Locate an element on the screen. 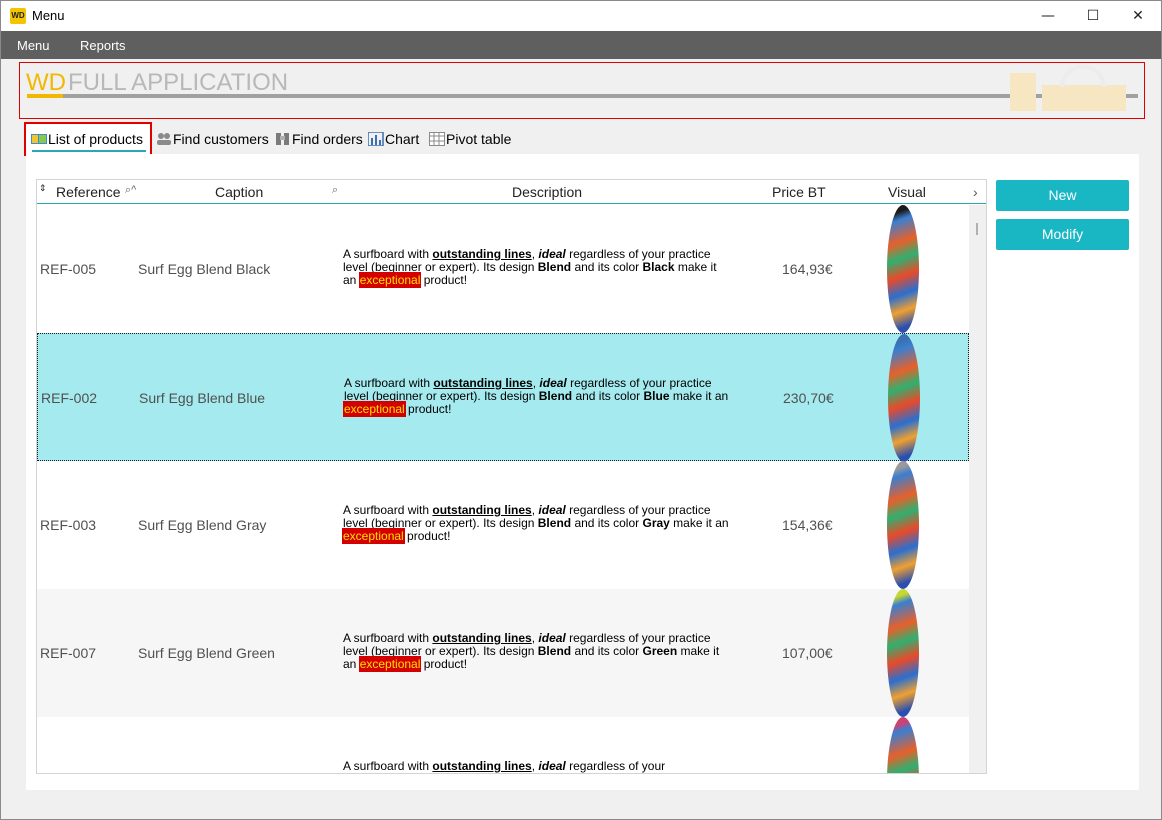 Image resolution: width=1162 pixels, height=820 pixels. column-header-description: Description is located at coordinates (547, 192).